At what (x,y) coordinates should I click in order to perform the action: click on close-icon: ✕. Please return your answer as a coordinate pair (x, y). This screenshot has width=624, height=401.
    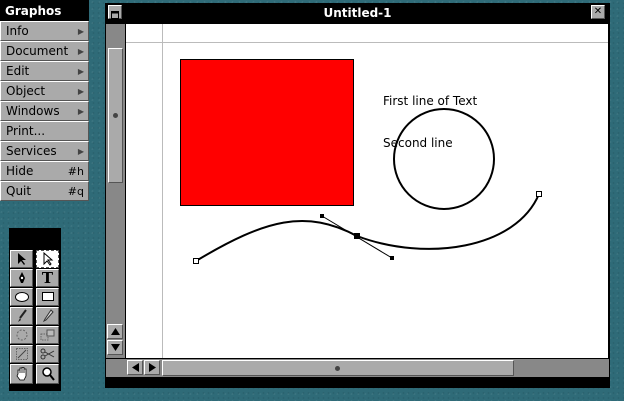
    Looking at the image, I should click on (598, 11).